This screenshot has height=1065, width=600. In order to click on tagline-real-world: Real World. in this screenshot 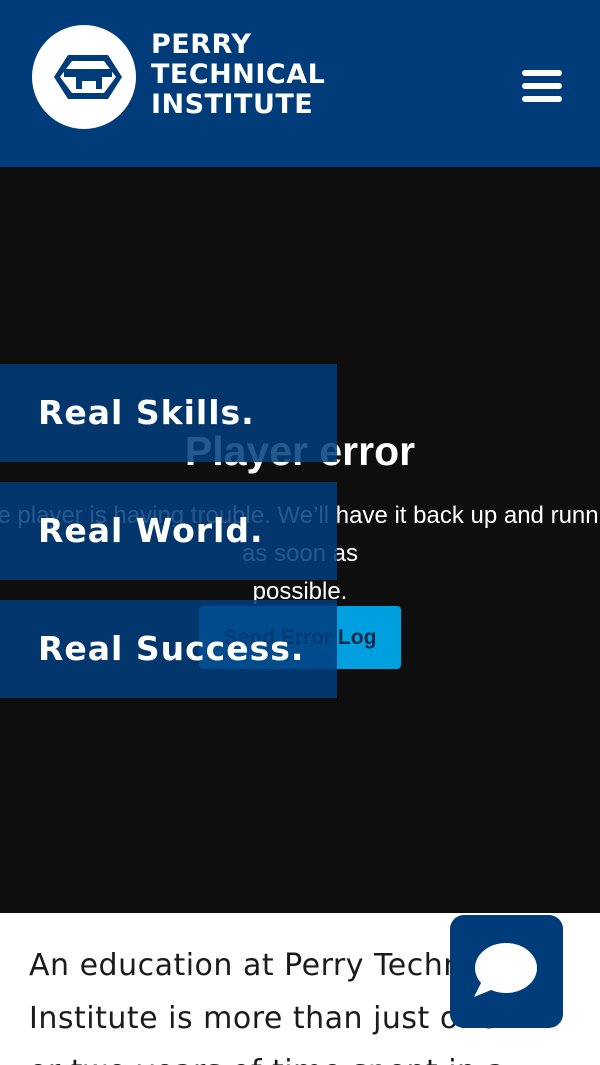, I will do `click(168, 531)`.